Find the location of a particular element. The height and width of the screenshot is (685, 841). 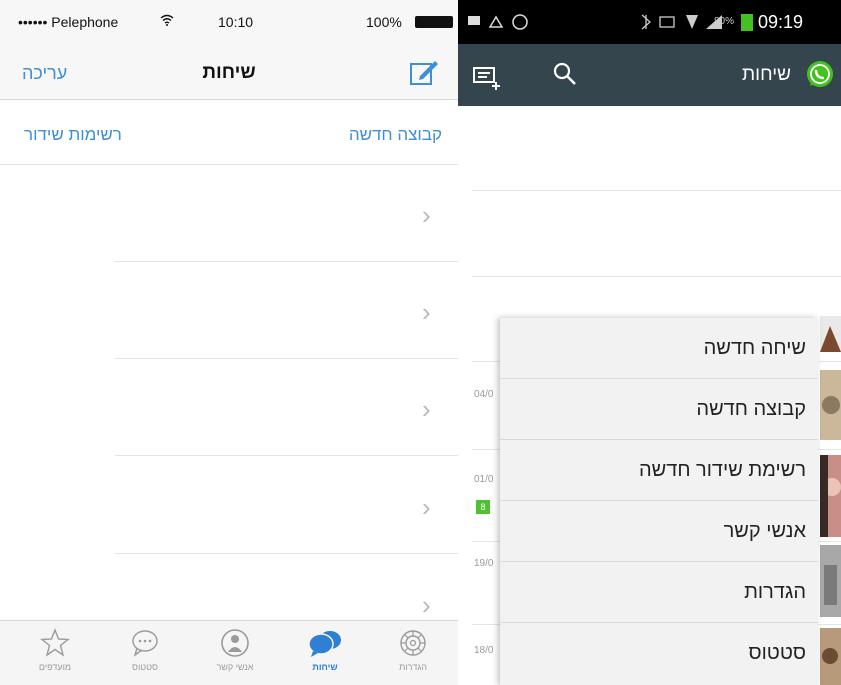

tab-status: סטטוס is located at coordinates (145, 653).